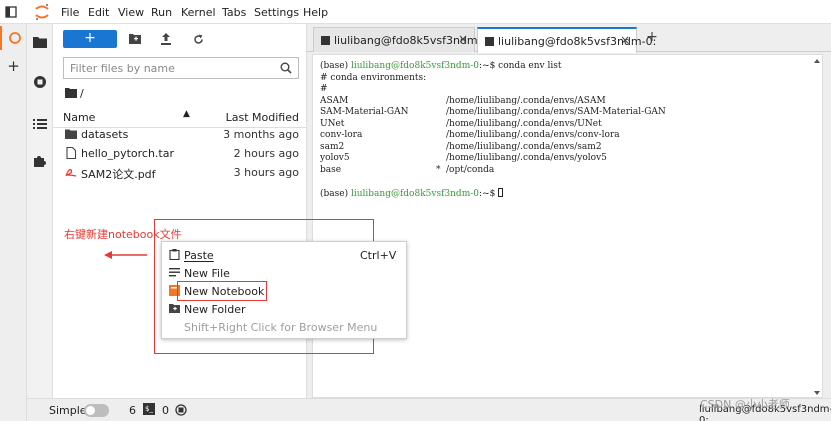  What do you see at coordinates (266, 172) in the screenshot?
I see `file-modified: 3 hours ago` at bounding box center [266, 172].